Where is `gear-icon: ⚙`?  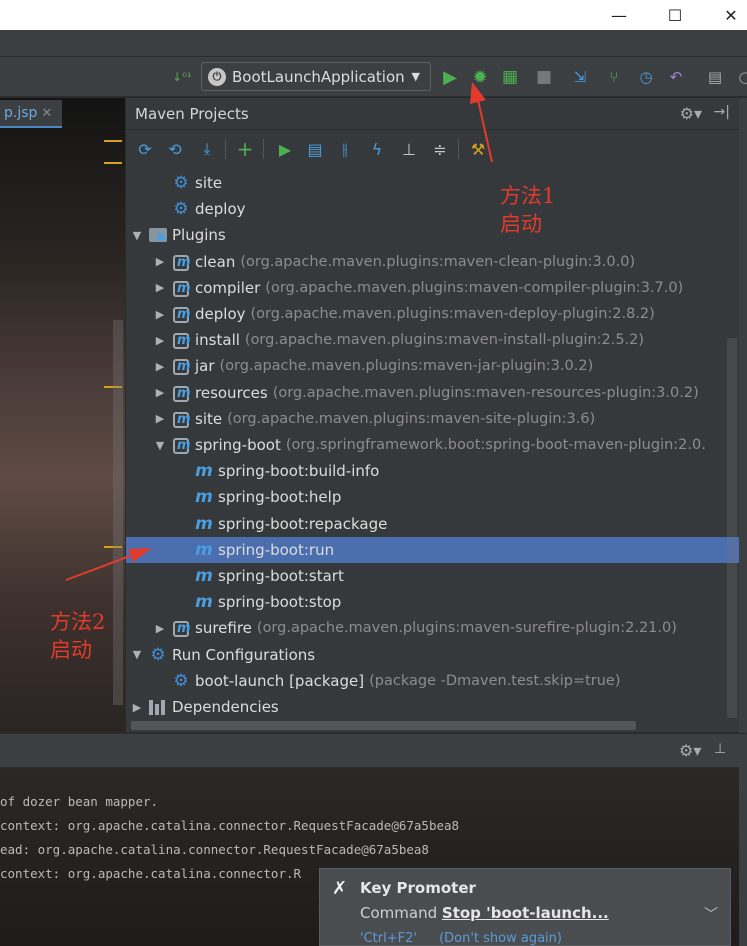
gear-icon: ⚙ is located at coordinates (181, 680).